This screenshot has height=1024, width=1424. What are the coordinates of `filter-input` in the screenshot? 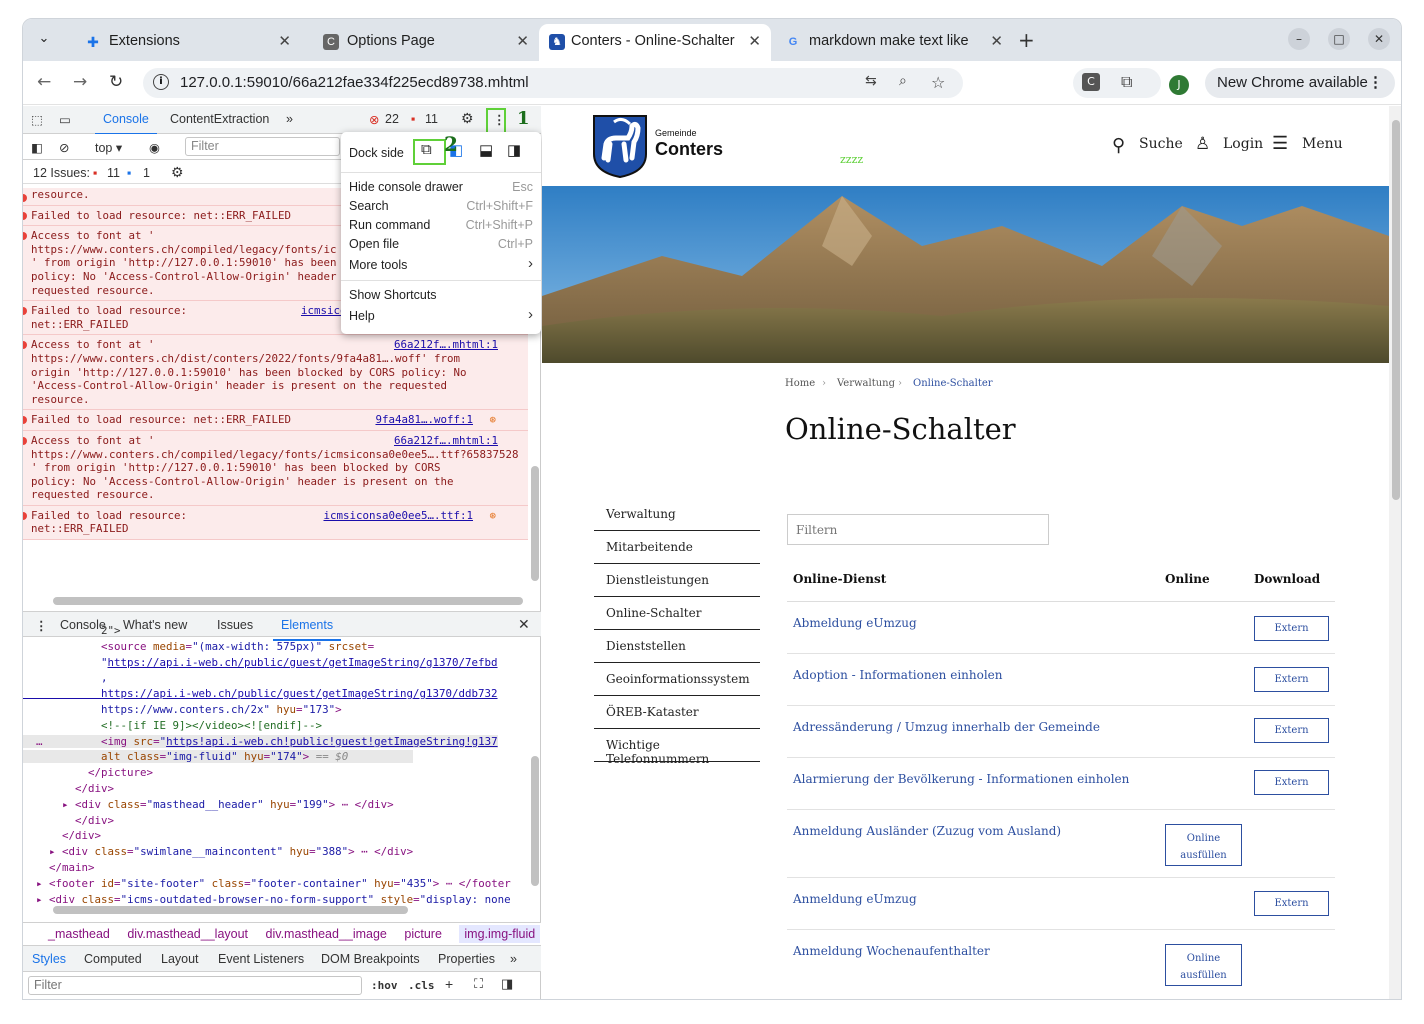 It's located at (918, 529).